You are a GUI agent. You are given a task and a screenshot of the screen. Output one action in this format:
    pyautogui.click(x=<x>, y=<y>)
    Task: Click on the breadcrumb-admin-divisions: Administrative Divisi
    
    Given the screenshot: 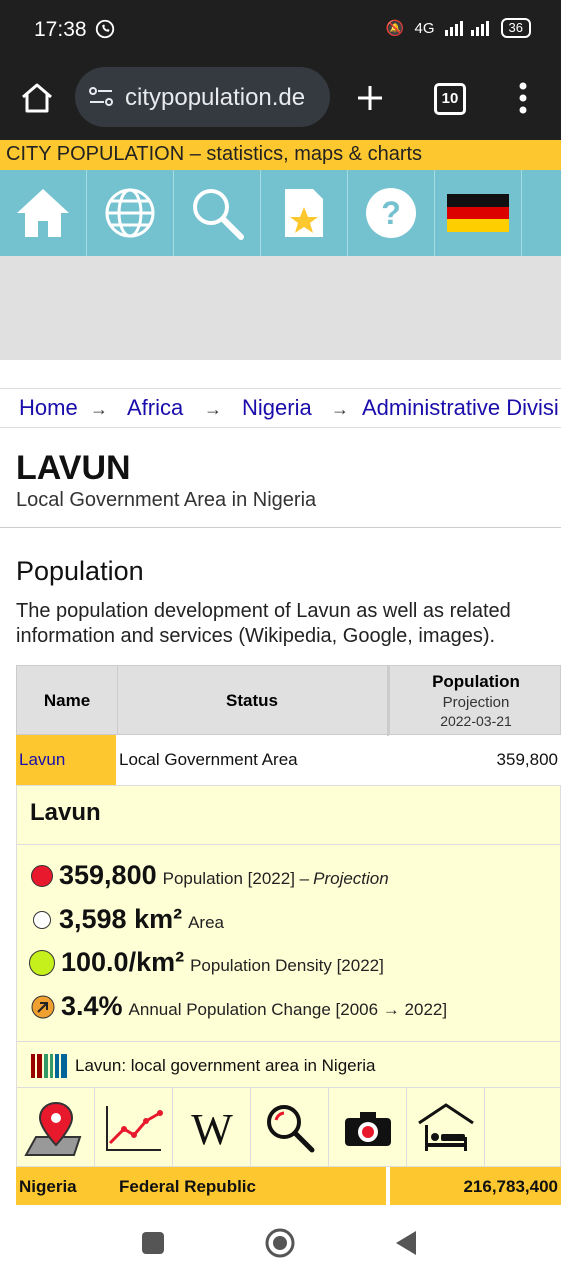 What is the action you would take?
    pyautogui.click(x=460, y=408)
    